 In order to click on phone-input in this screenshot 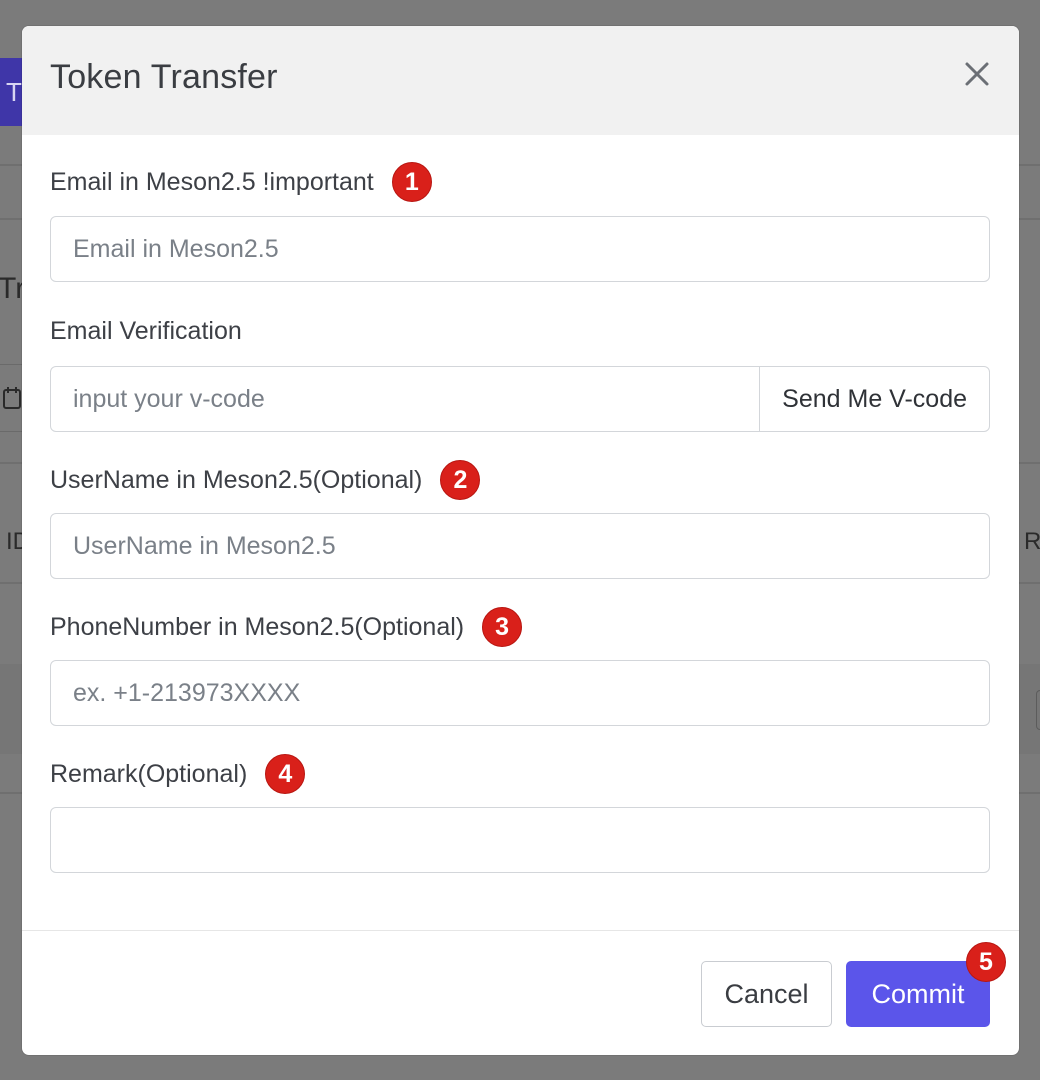, I will do `click(520, 693)`.